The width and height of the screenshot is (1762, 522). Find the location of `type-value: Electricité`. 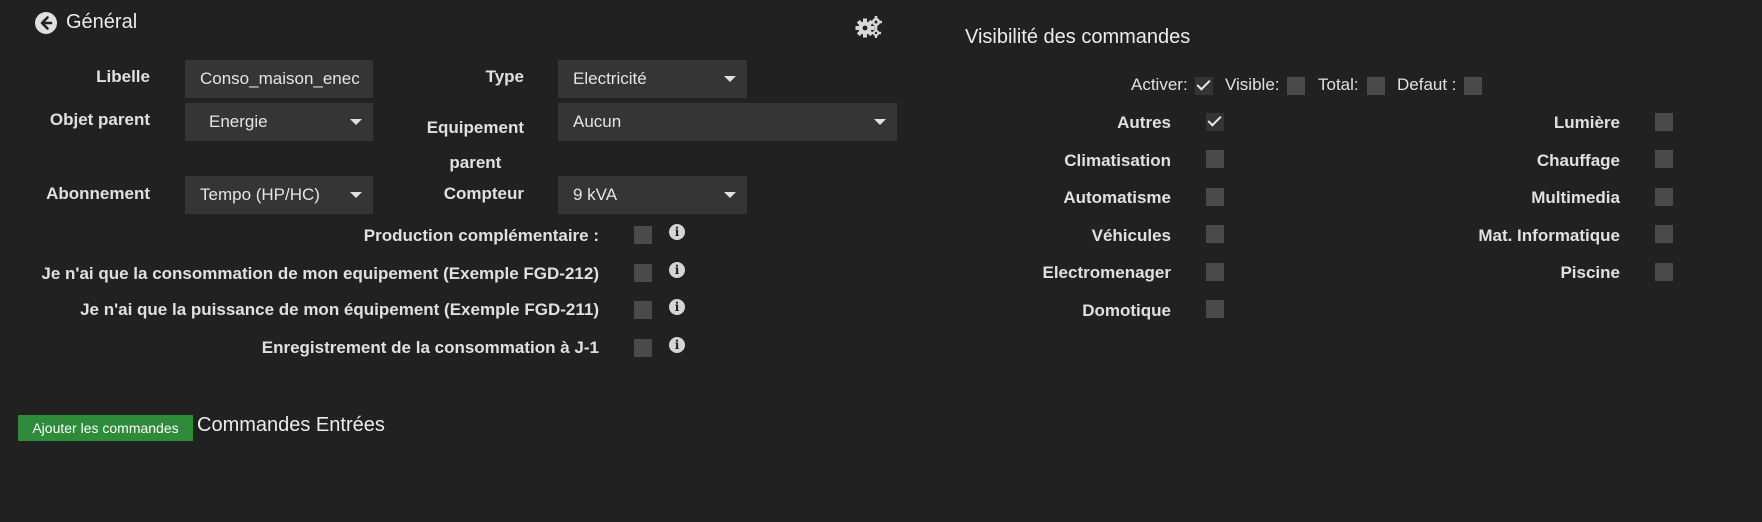

type-value: Electricité is located at coordinates (610, 78).